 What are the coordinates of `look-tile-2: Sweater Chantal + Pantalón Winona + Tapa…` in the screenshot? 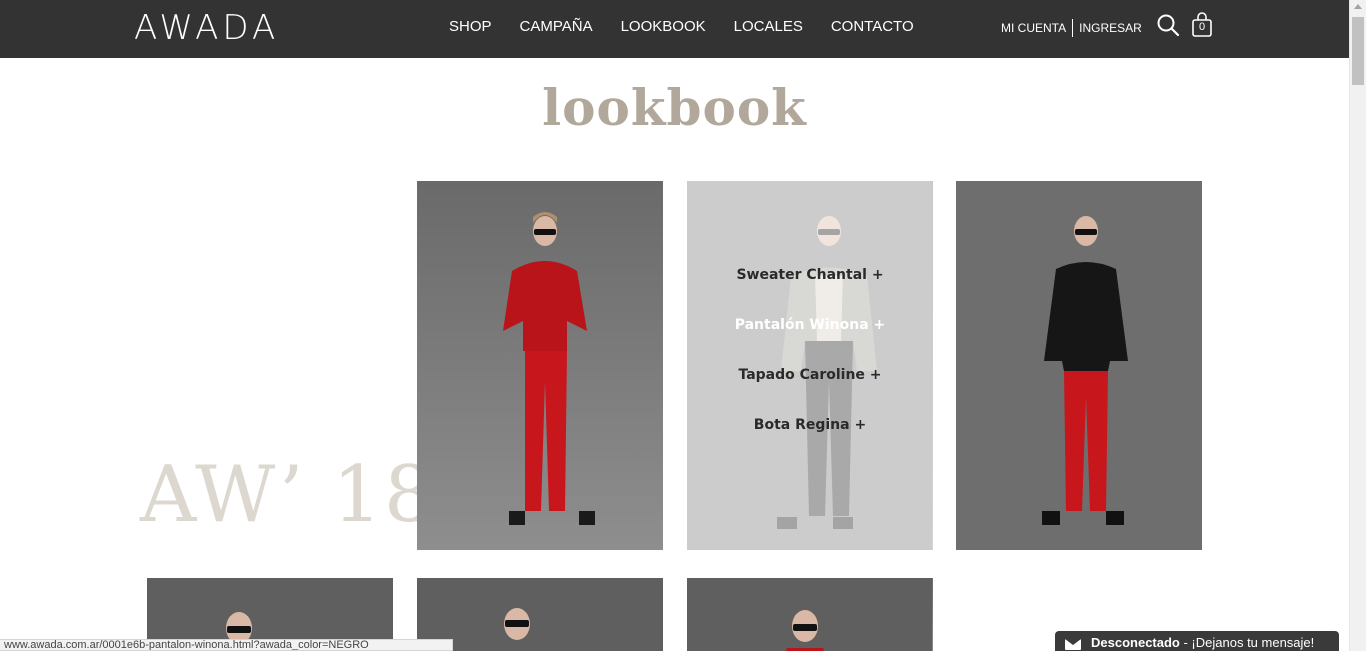 It's located at (810, 365).